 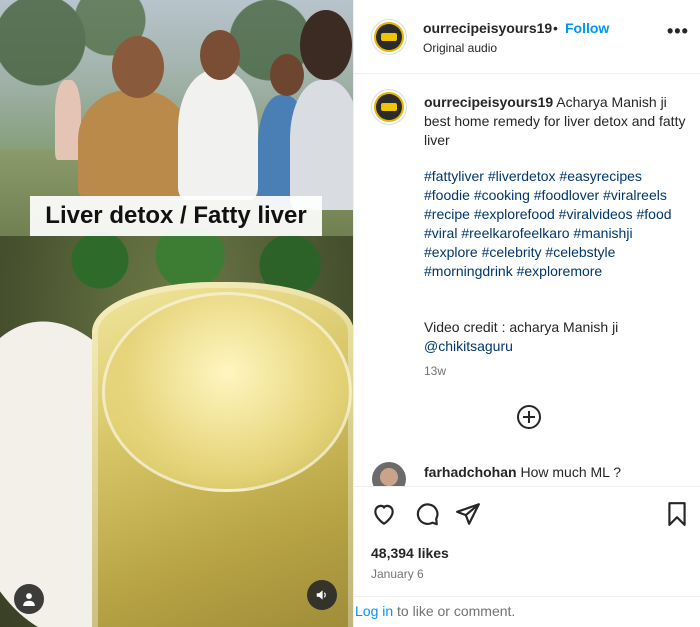 What do you see at coordinates (470, 472) in the screenshot?
I see `commenter-username: farhadchohan` at bounding box center [470, 472].